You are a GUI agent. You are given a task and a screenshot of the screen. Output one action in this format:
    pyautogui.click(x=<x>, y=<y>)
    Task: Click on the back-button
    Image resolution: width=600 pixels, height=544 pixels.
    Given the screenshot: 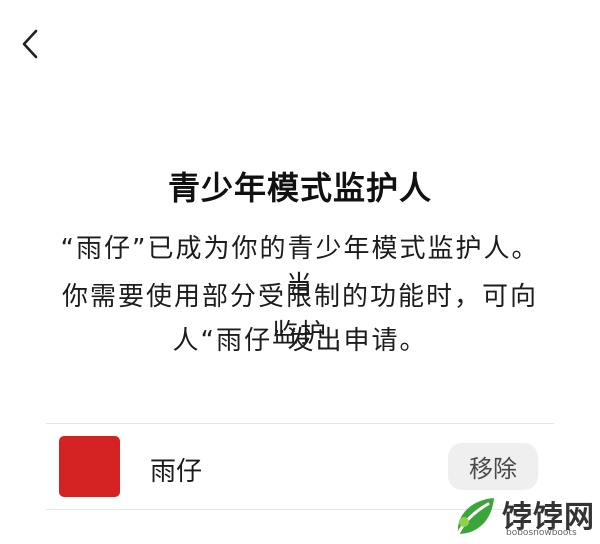 What is the action you would take?
    pyautogui.click(x=30, y=44)
    